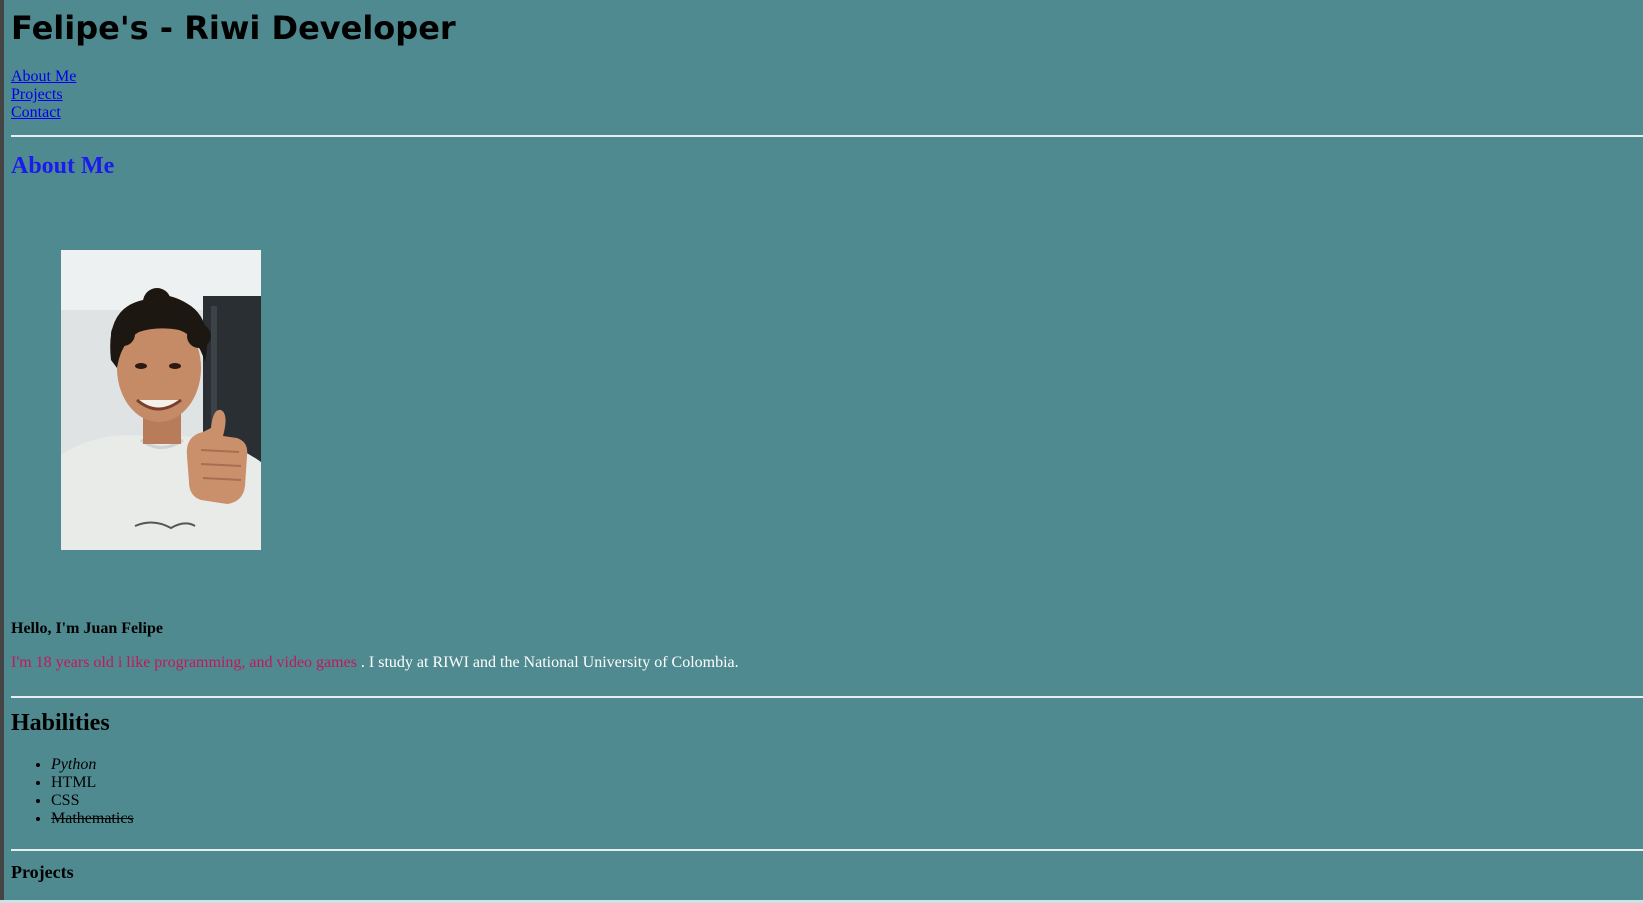 This screenshot has width=1643, height=903. What do you see at coordinates (2, 451) in the screenshot?
I see `window-left-edge` at bounding box center [2, 451].